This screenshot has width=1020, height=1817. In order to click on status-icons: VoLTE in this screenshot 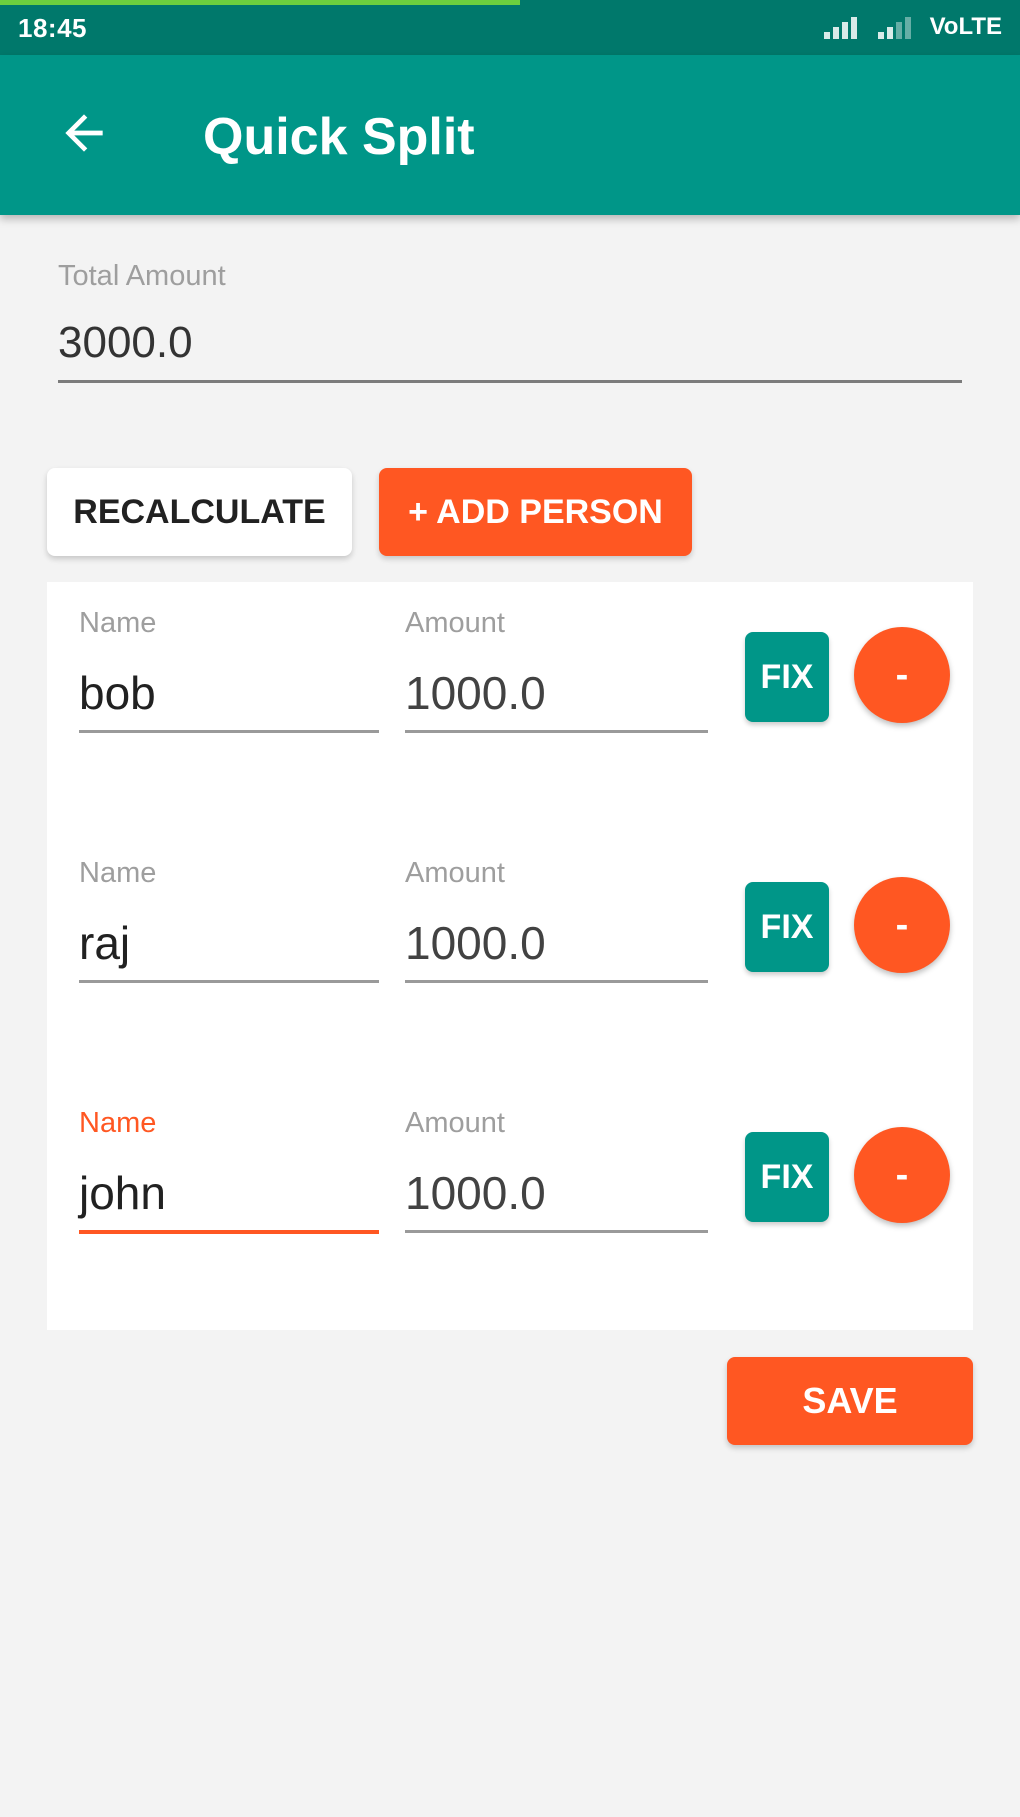, I will do `click(912, 27)`.